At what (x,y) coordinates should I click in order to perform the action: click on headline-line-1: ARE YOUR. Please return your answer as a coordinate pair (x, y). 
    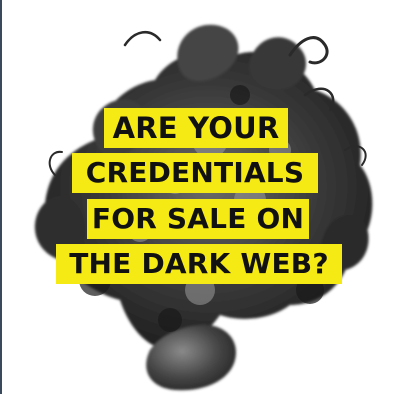
    Looking at the image, I should click on (196, 128).